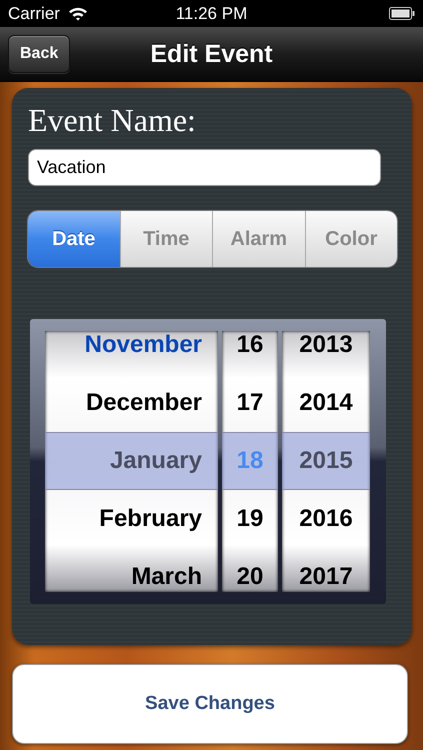  Describe the element at coordinates (78, 13) in the screenshot. I see `wifi-icon` at that location.